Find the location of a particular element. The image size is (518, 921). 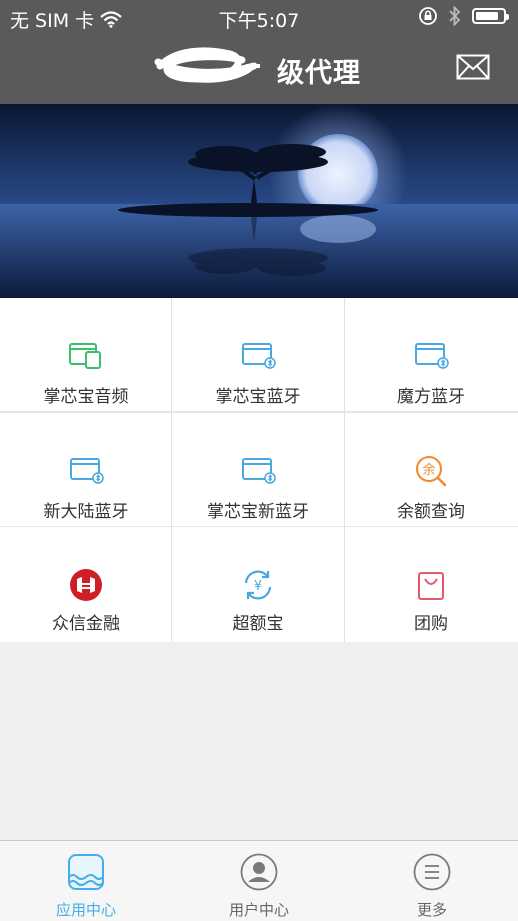

grid-item-balance-query: 余 余额查询 is located at coordinates (431, 470).